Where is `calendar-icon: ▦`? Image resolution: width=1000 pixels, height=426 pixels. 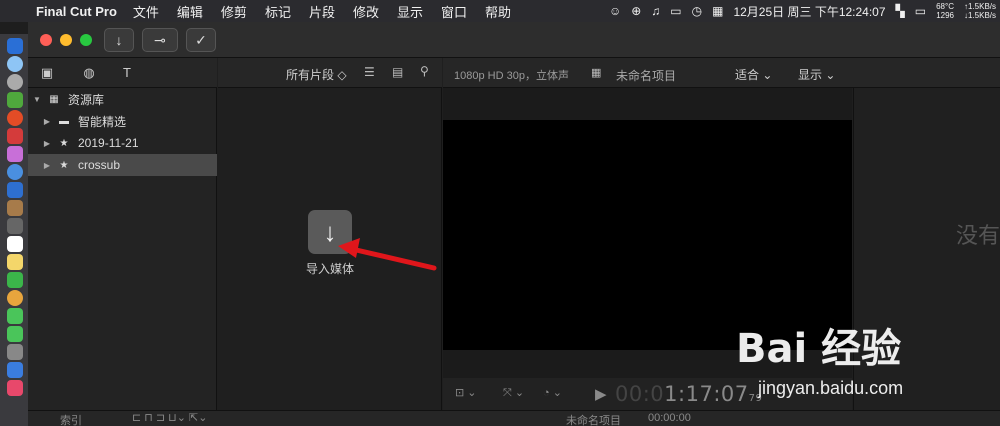
calendar-icon: ▦ is located at coordinates (717, 11).